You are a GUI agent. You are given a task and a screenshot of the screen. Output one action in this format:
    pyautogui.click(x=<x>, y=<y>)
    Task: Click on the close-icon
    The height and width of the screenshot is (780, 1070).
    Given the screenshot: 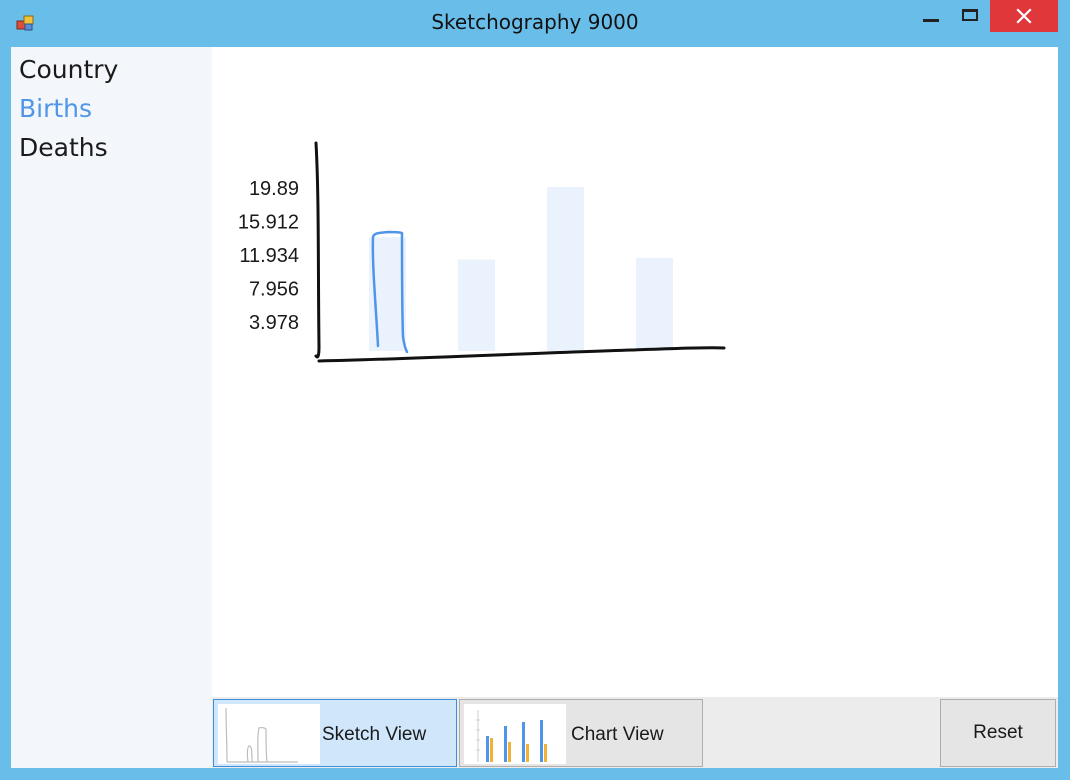 What is the action you would take?
    pyautogui.click(x=1024, y=16)
    